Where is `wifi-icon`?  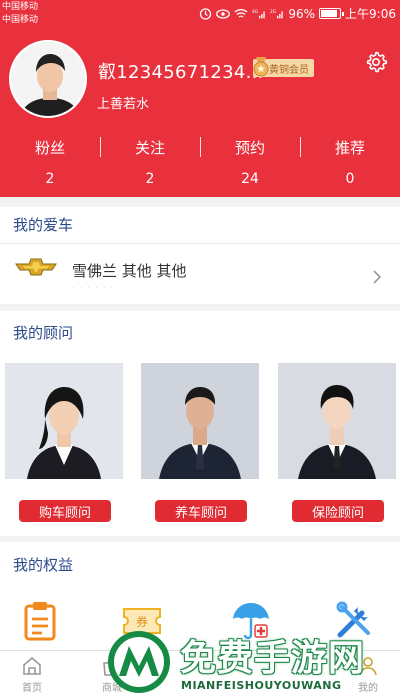
wifi-icon is located at coordinates (241, 14).